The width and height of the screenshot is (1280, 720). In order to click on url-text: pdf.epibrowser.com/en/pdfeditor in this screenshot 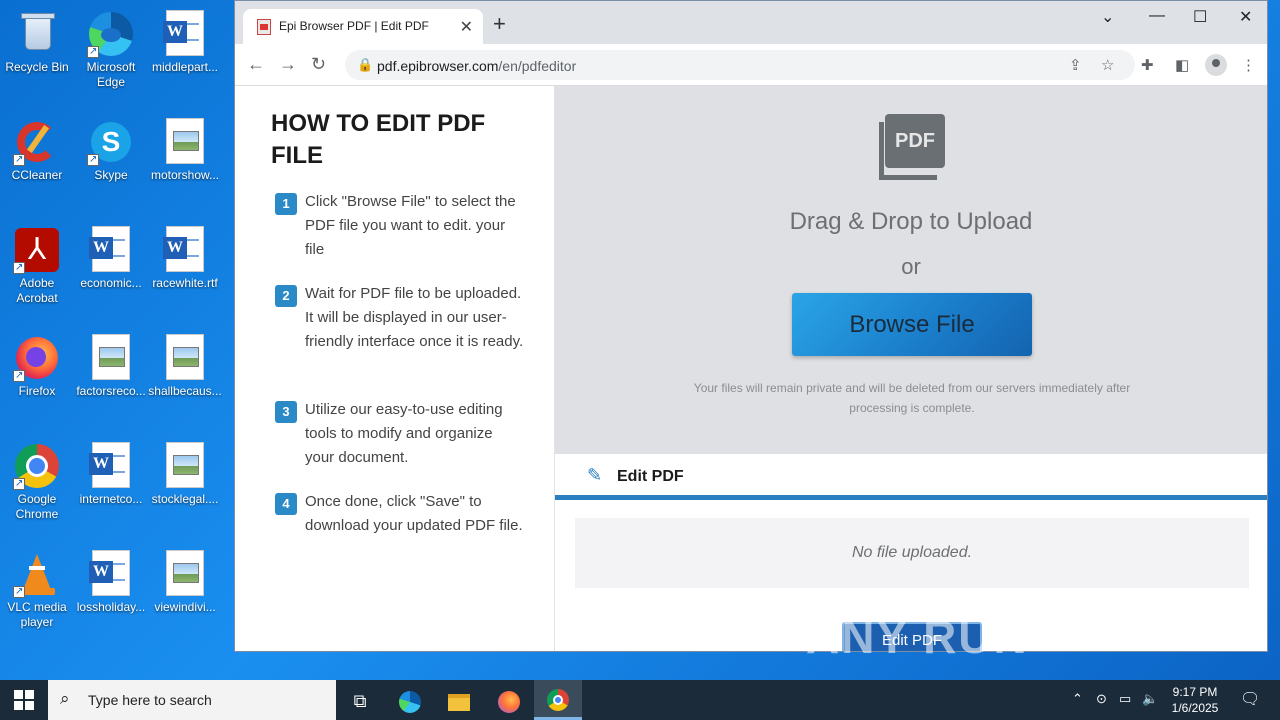, I will do `click(476, 66)`.